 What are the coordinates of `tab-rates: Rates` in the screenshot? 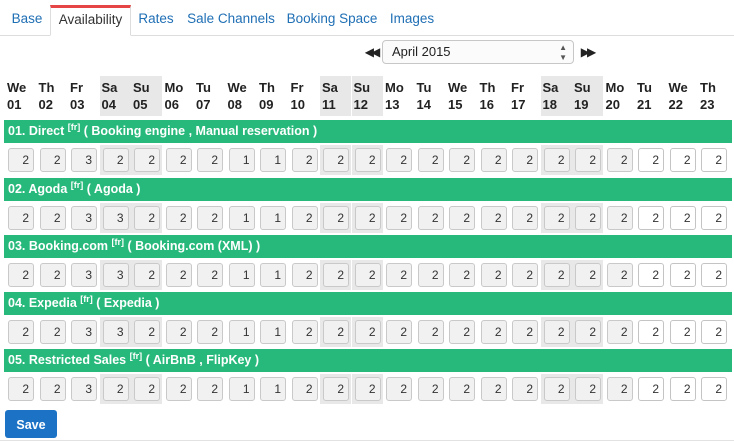 It's located at (156, 21).